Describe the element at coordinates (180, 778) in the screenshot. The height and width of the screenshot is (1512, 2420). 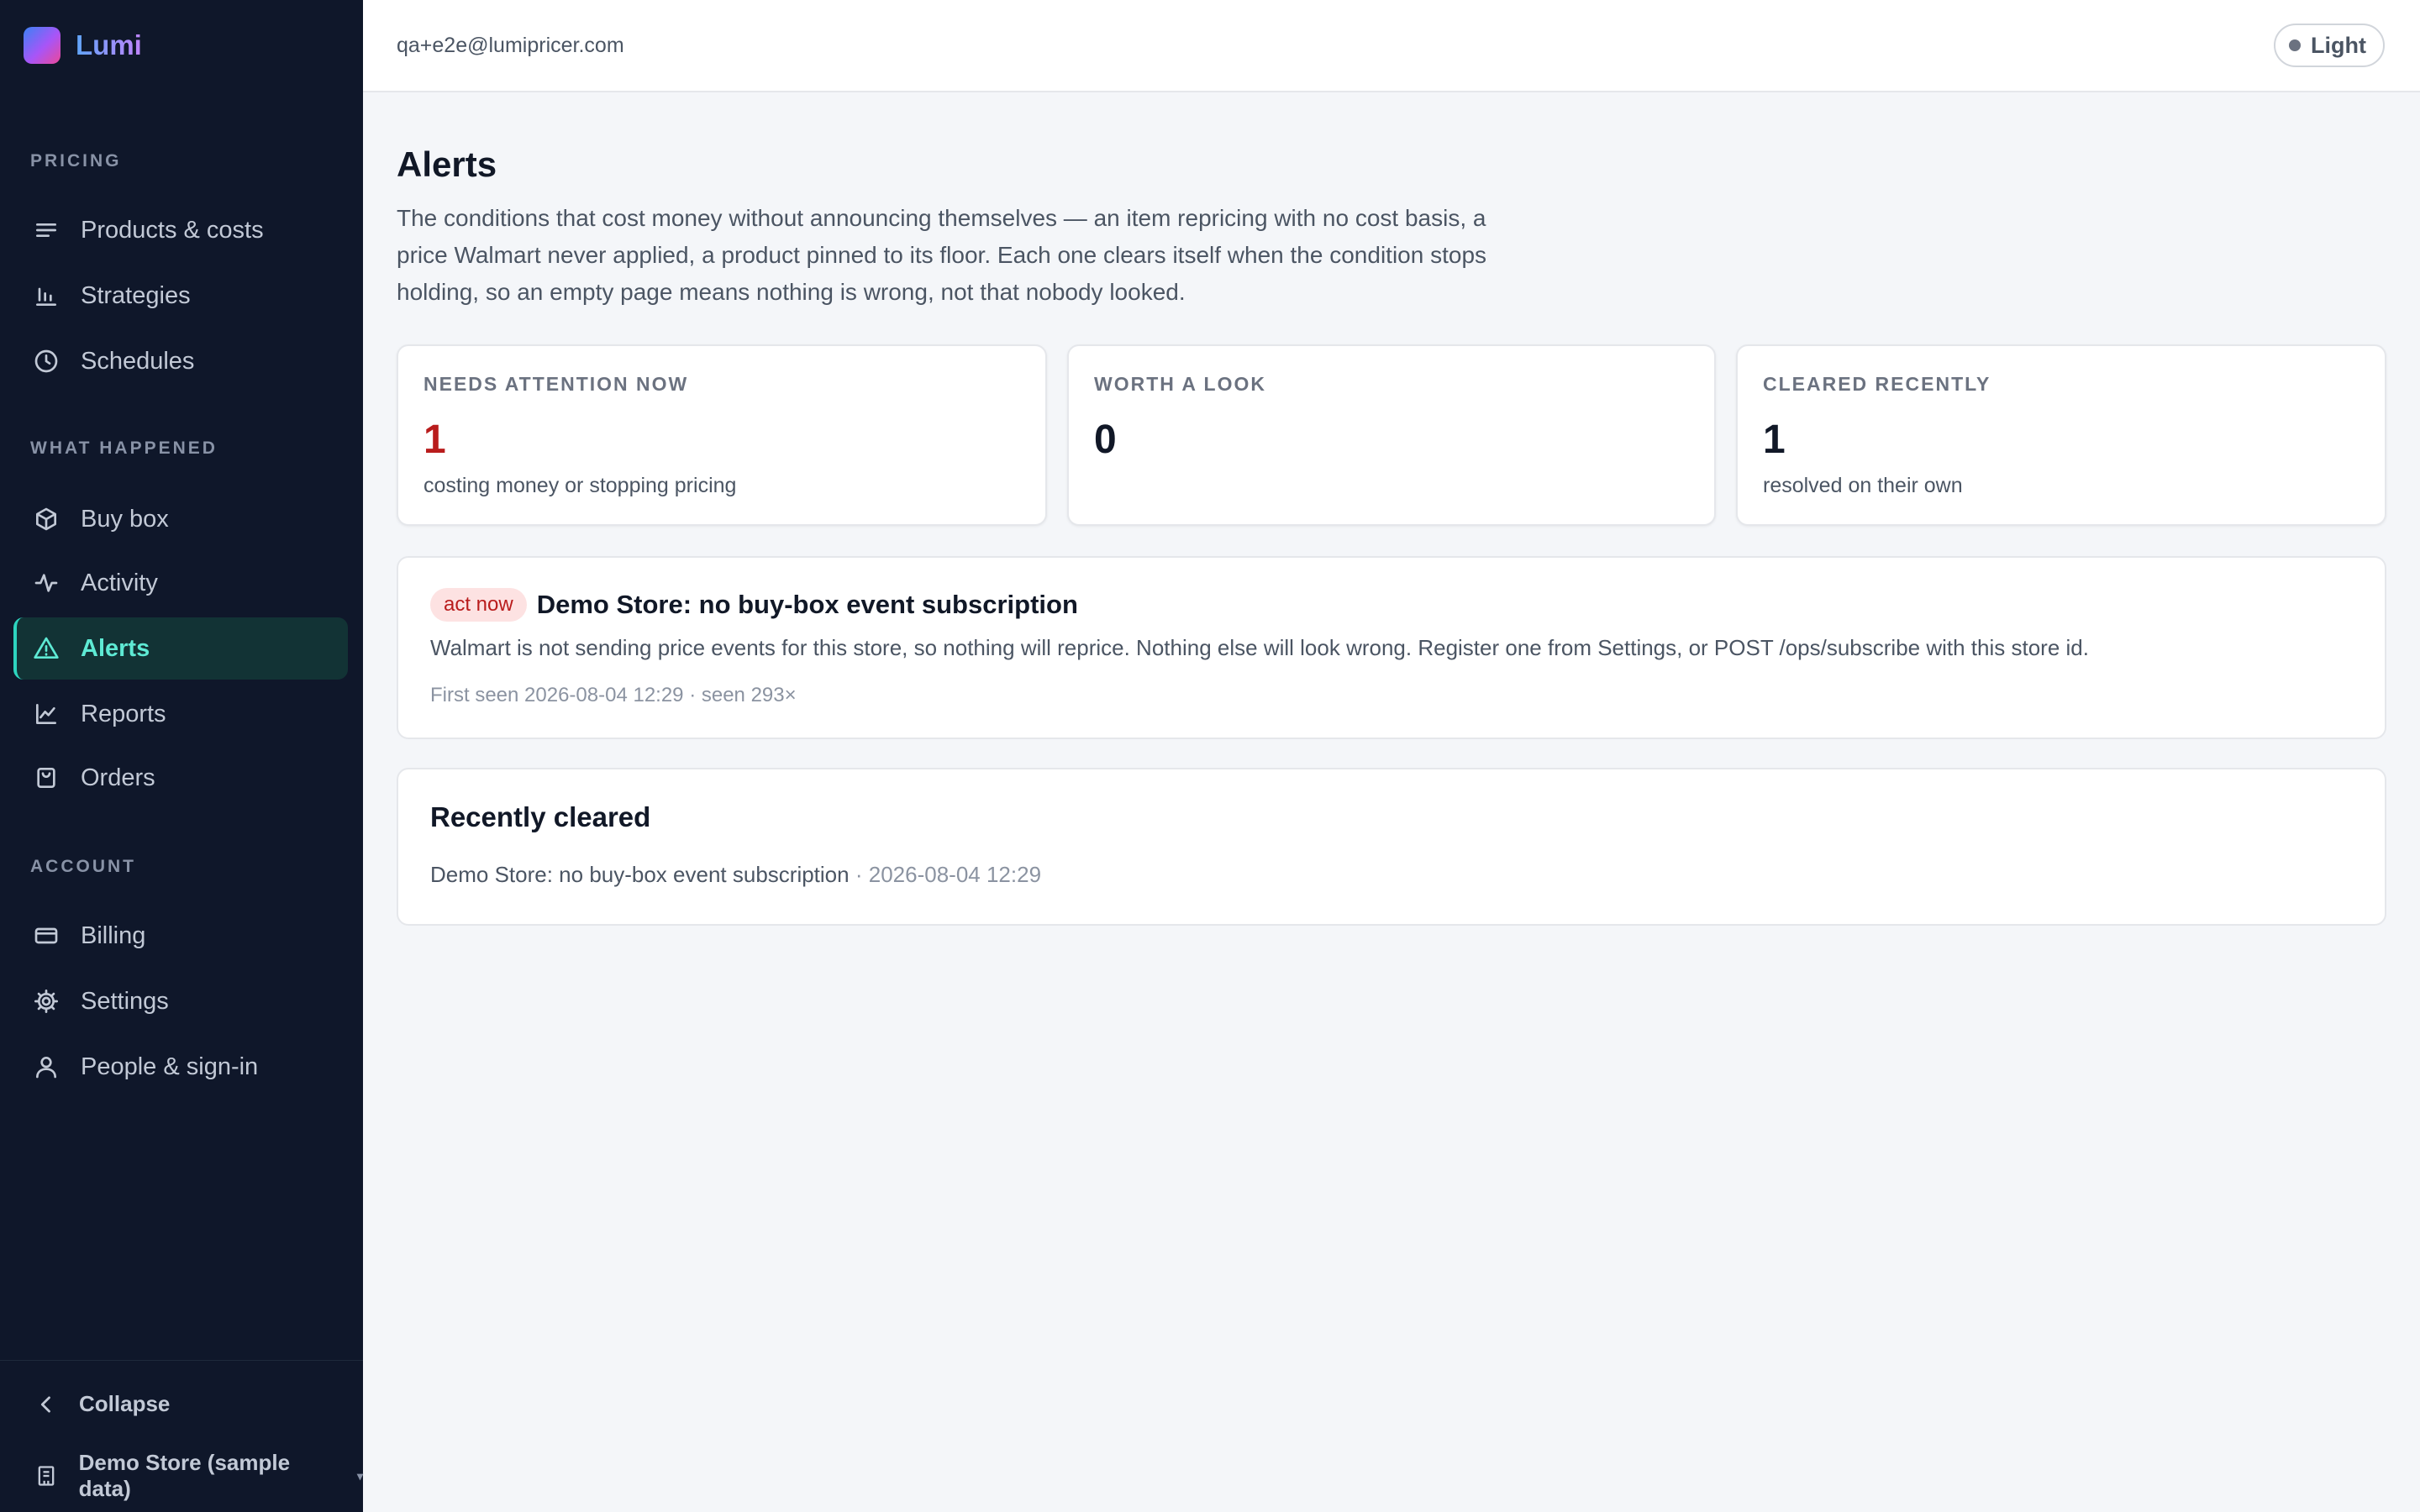
I see `sidebar-item-orders: Orders` at that location.